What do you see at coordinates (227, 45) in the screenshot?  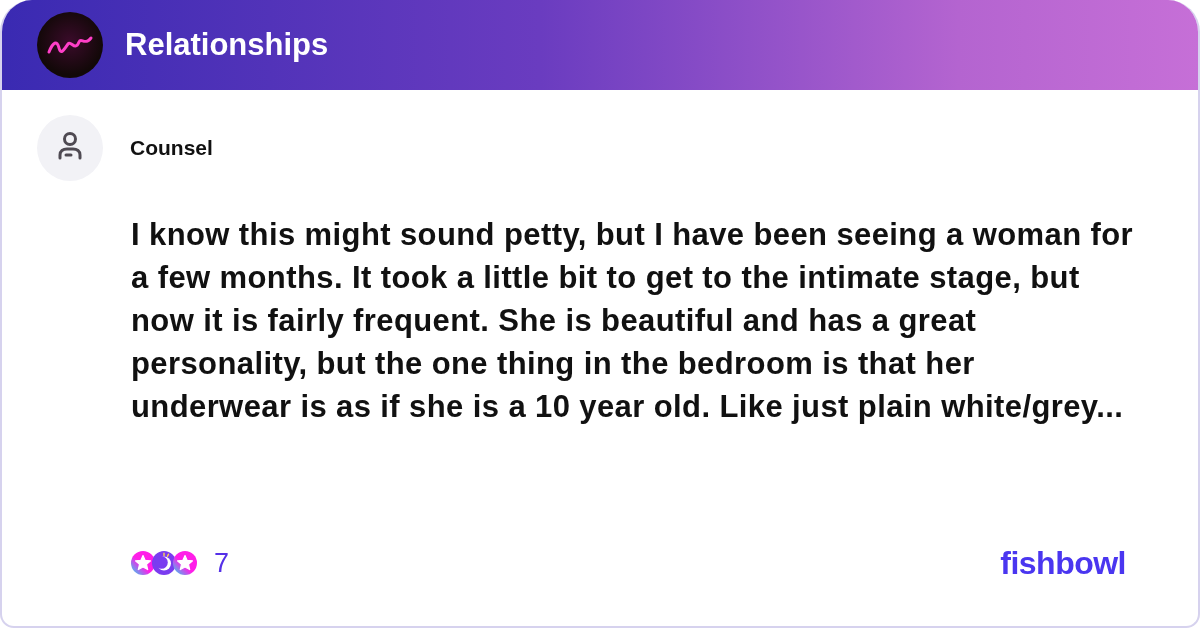 I see `group-title: Relationships` at bounding box center [227, 45].